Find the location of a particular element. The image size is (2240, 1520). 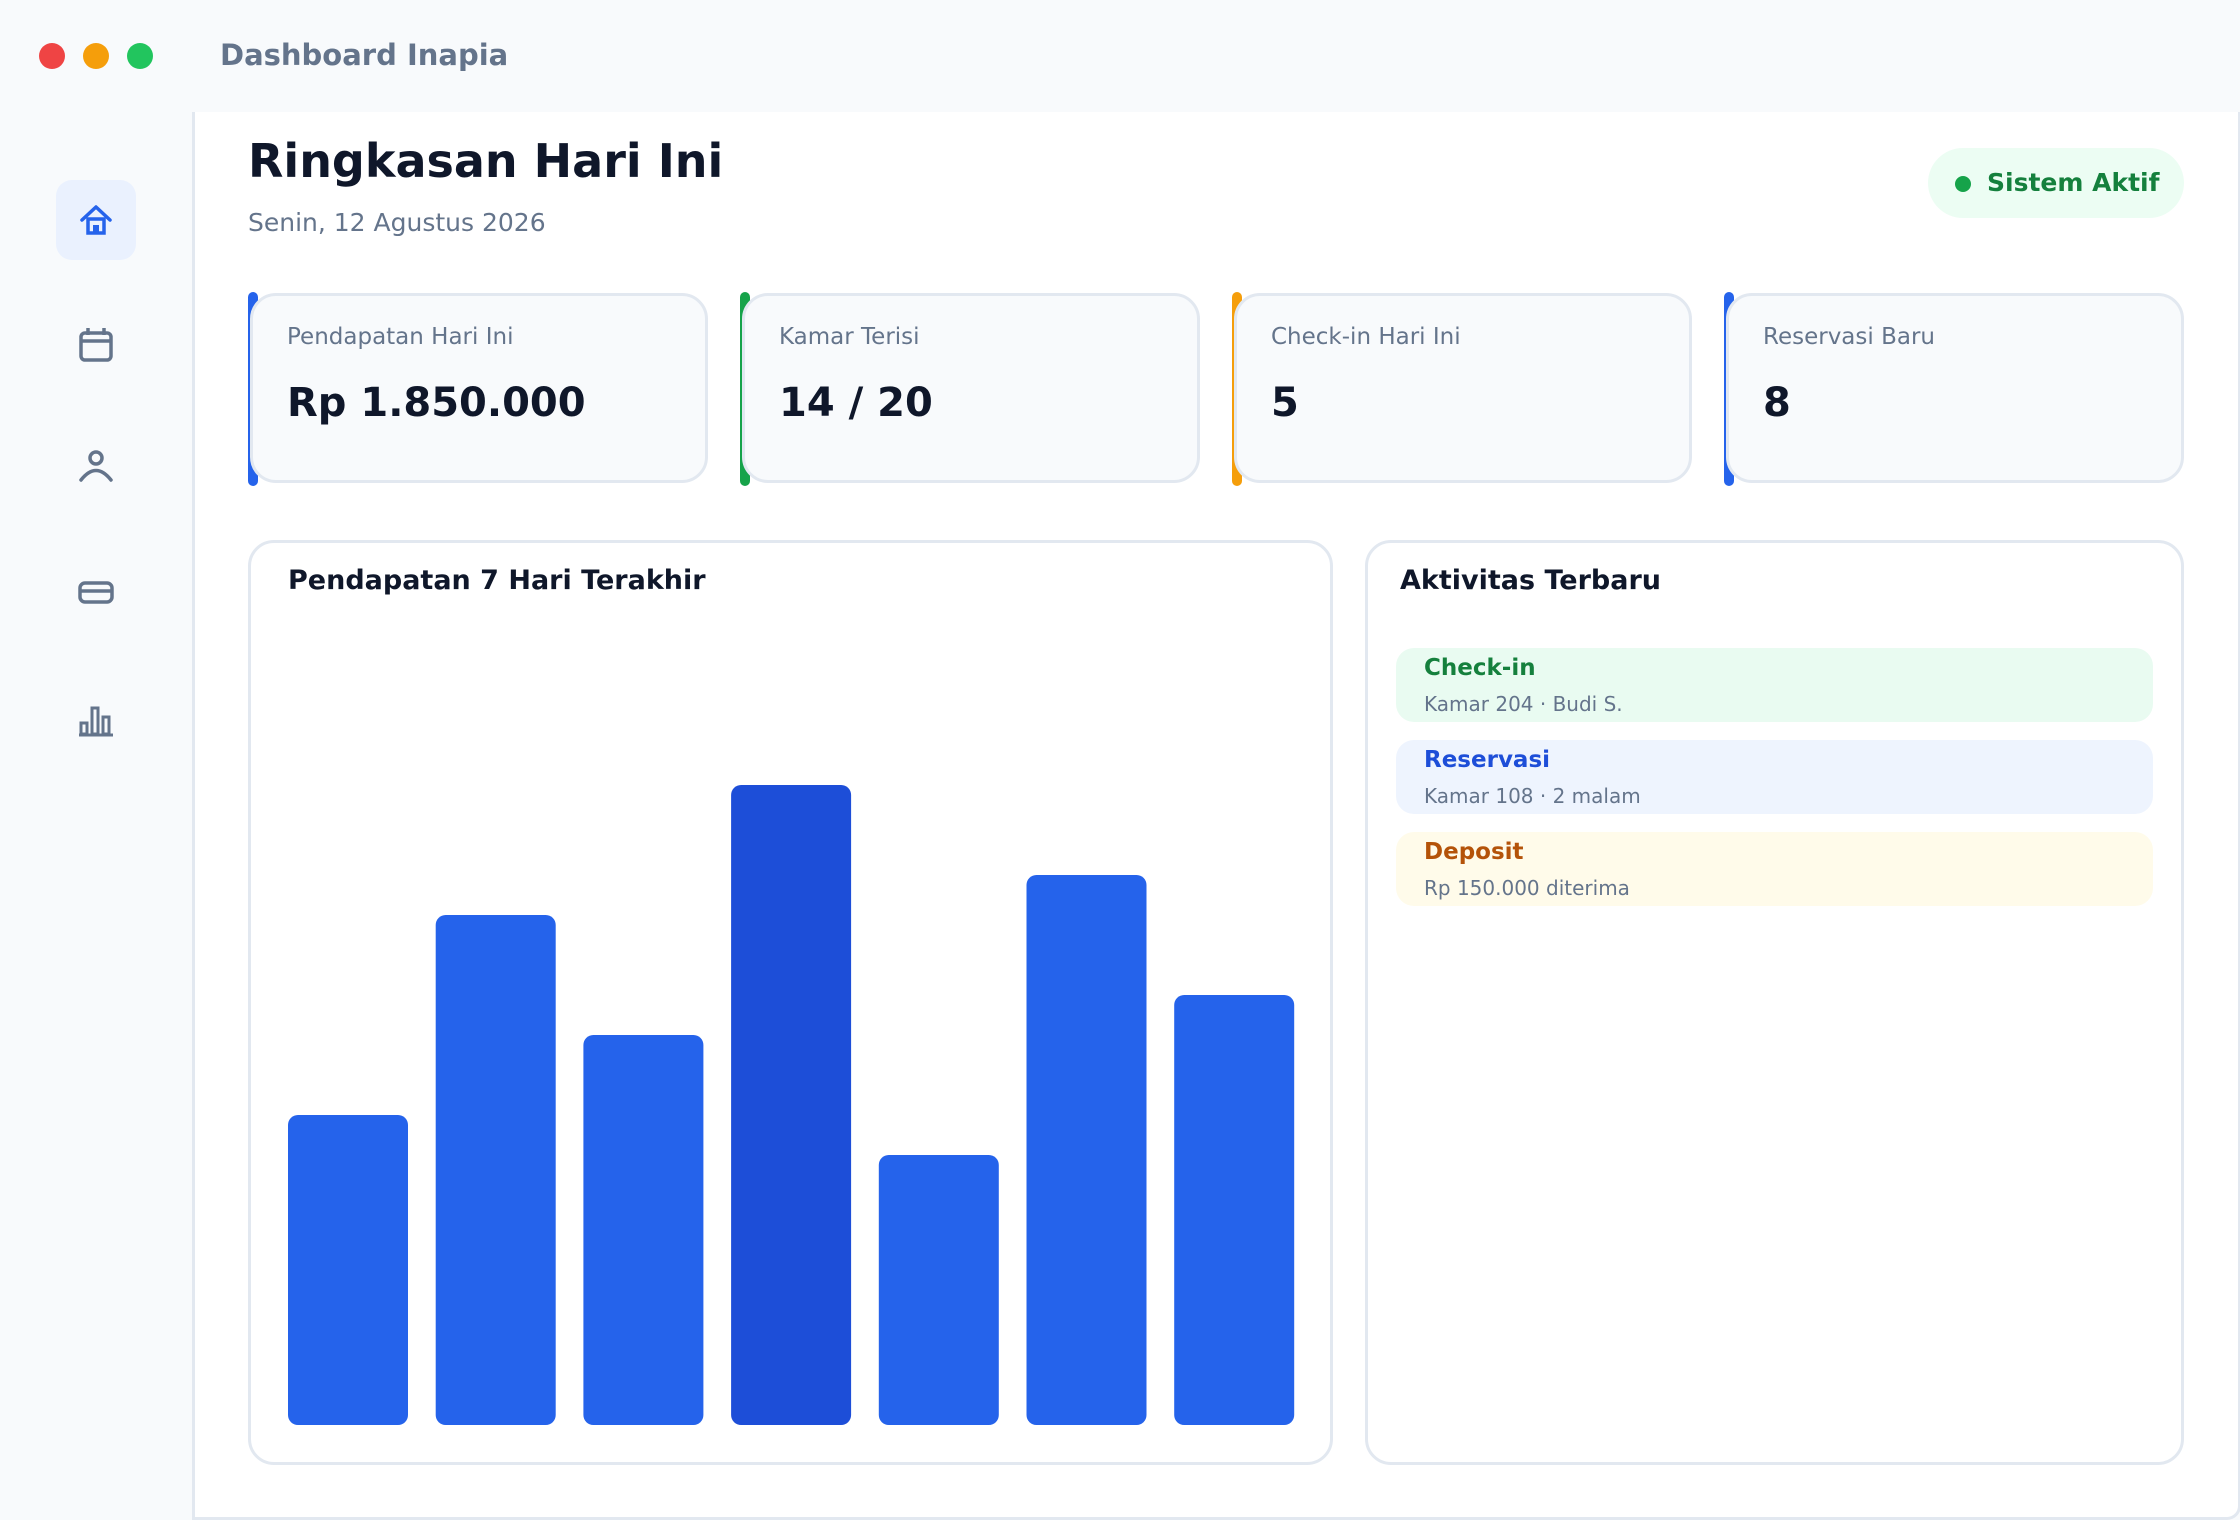

stat-card-checkin: Check-in Hari Ini 5 is located at coordinates (1463, 388).